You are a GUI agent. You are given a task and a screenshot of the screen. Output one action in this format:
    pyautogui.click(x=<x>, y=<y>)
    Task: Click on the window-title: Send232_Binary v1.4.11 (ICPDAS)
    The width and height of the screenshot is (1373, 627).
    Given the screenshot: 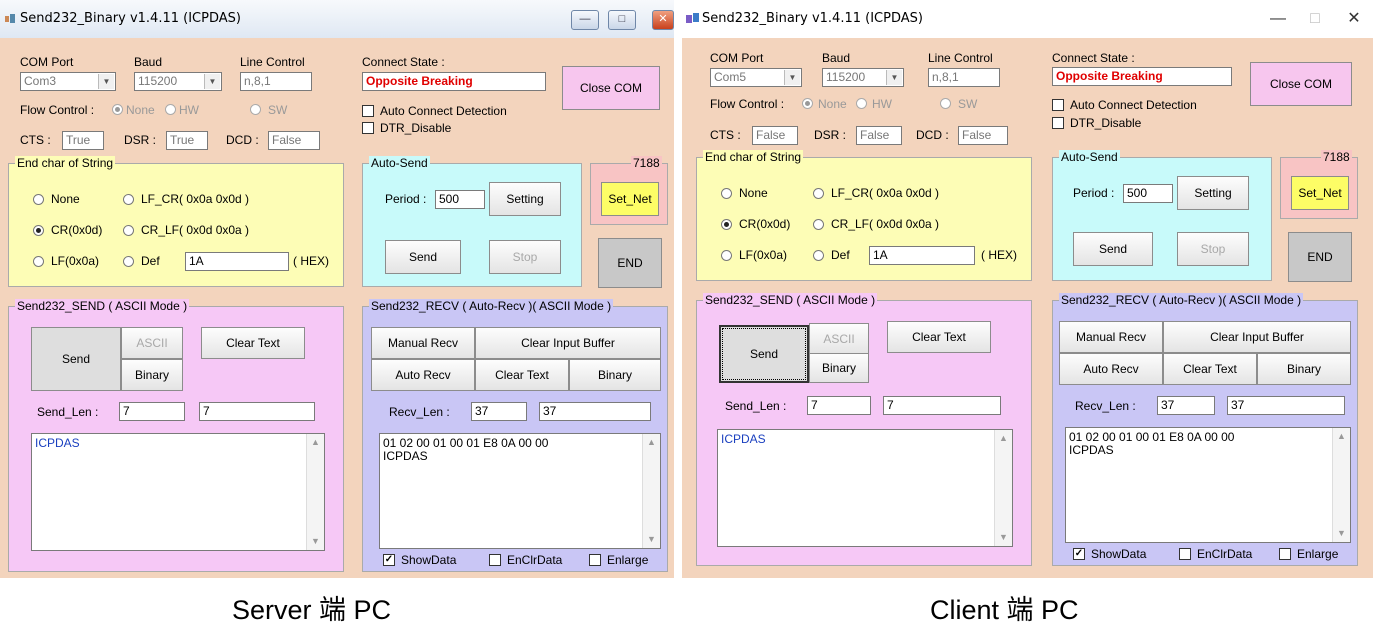 What is the action you would take?
    pyautogui.click(x=812, y=18)
    